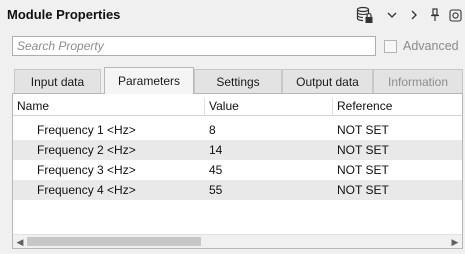 The image size is (465, 254). Describe the element at coordinates (455, 242) in the screenshot. I see `scroll-right-arrow-icon: ▶` at that location.